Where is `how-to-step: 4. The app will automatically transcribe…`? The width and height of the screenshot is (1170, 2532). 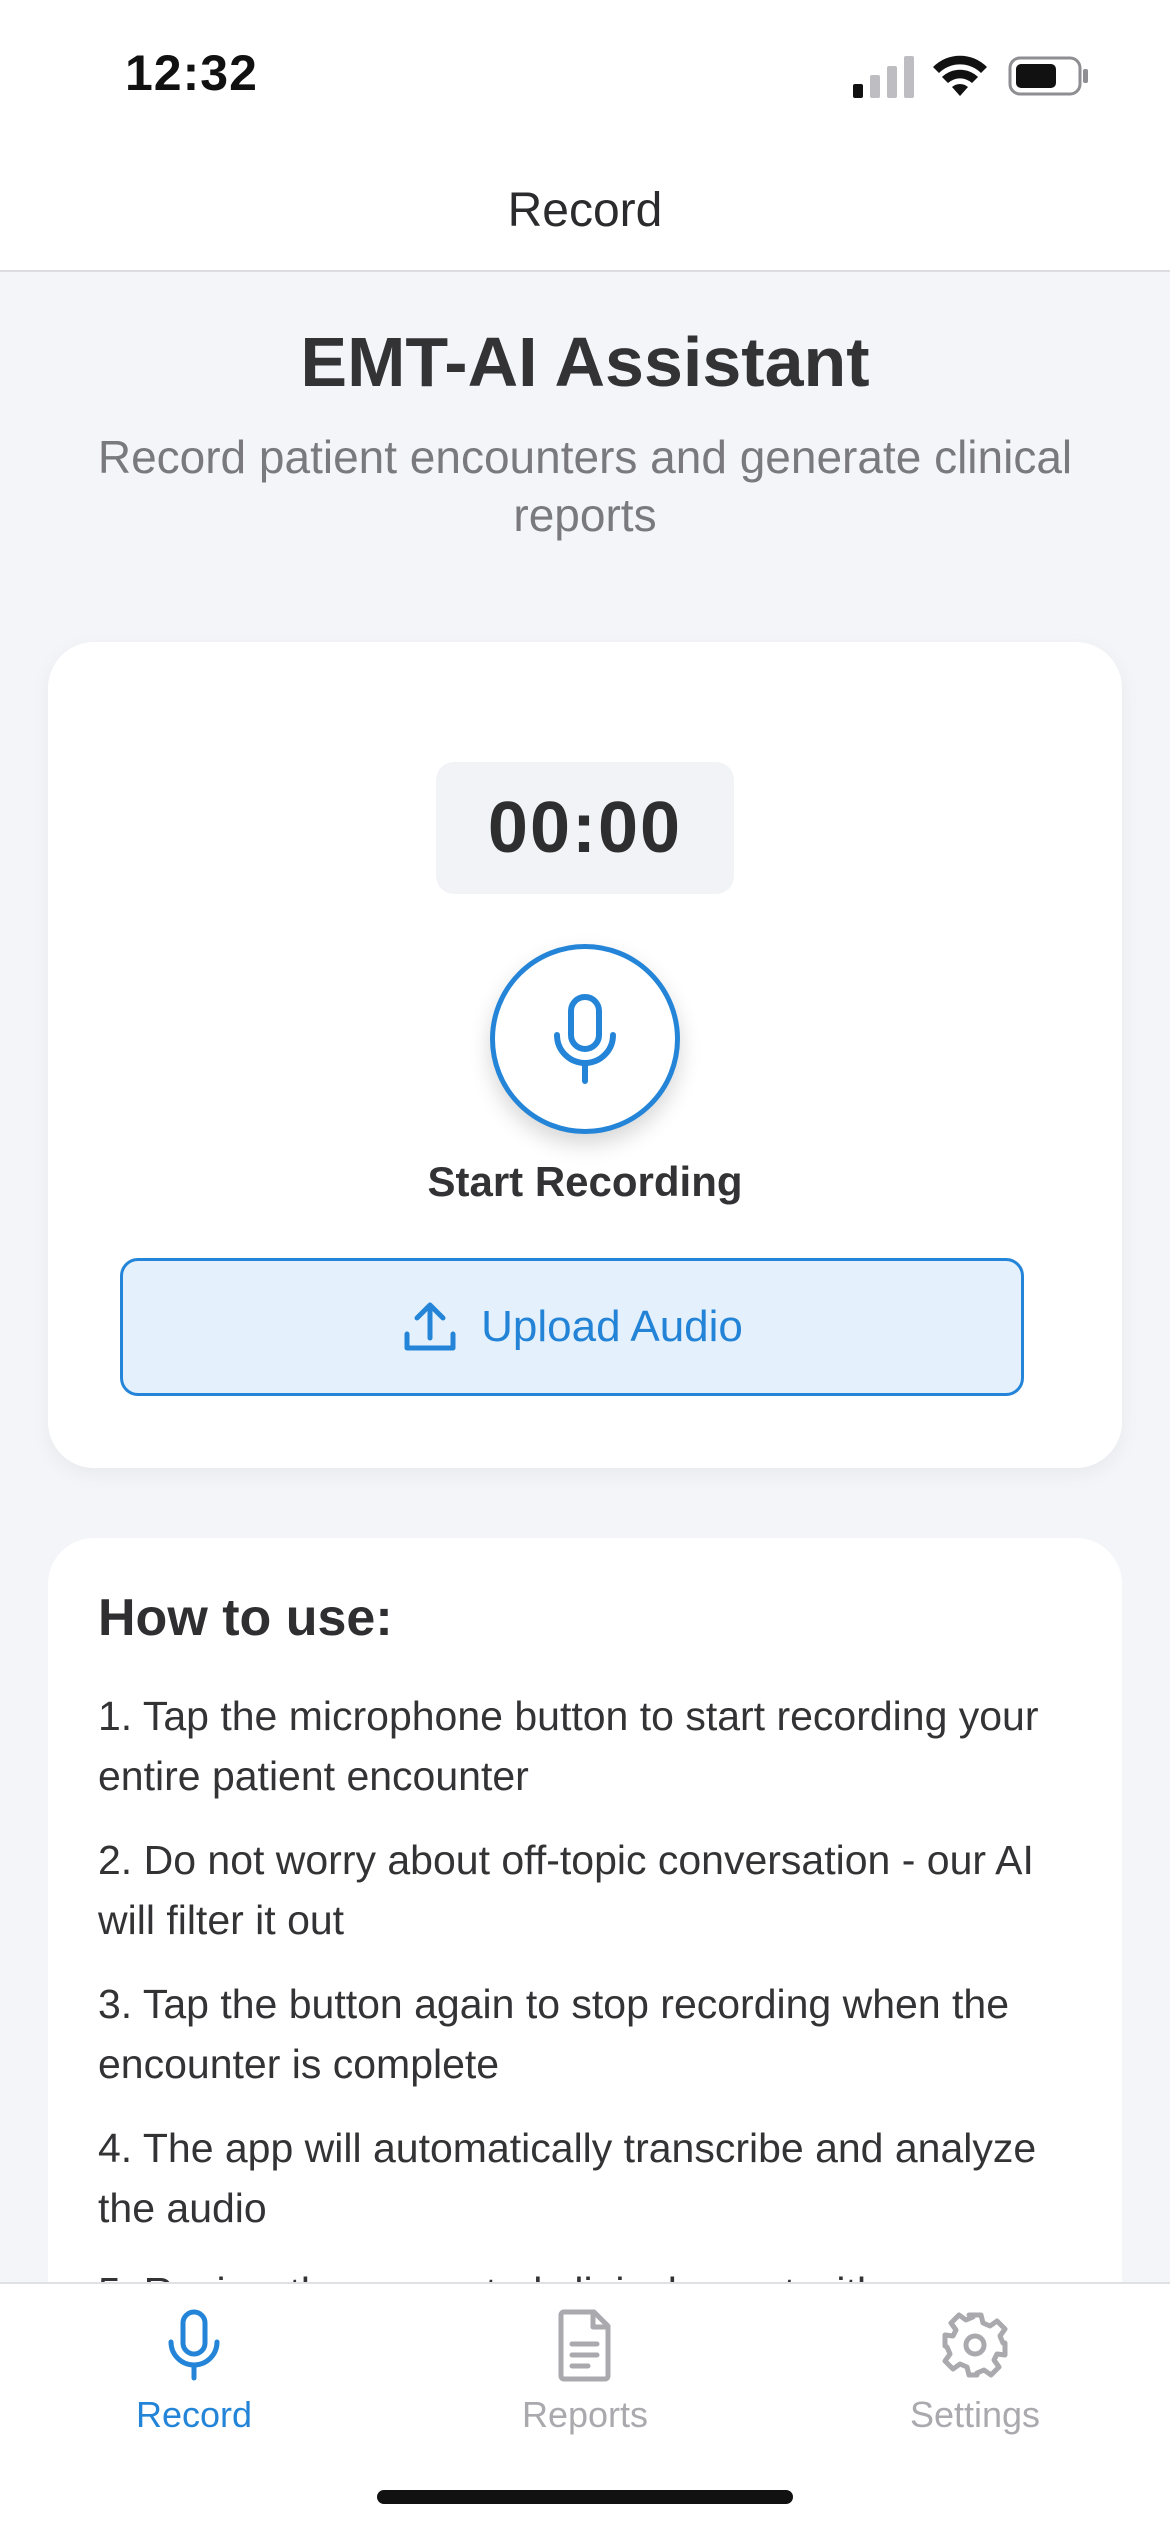
how-to-step: 4. The app will automatically transcribe… is located at coordinates (567, 2178).